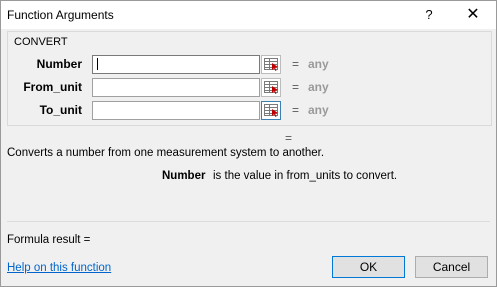 This screenshot has height=287, width=497. What do you see at coordinates (305, 176) in the screenshot?
I see `argument-help-text: is the value in from_units to convert.` at bounding box center [305, 176].